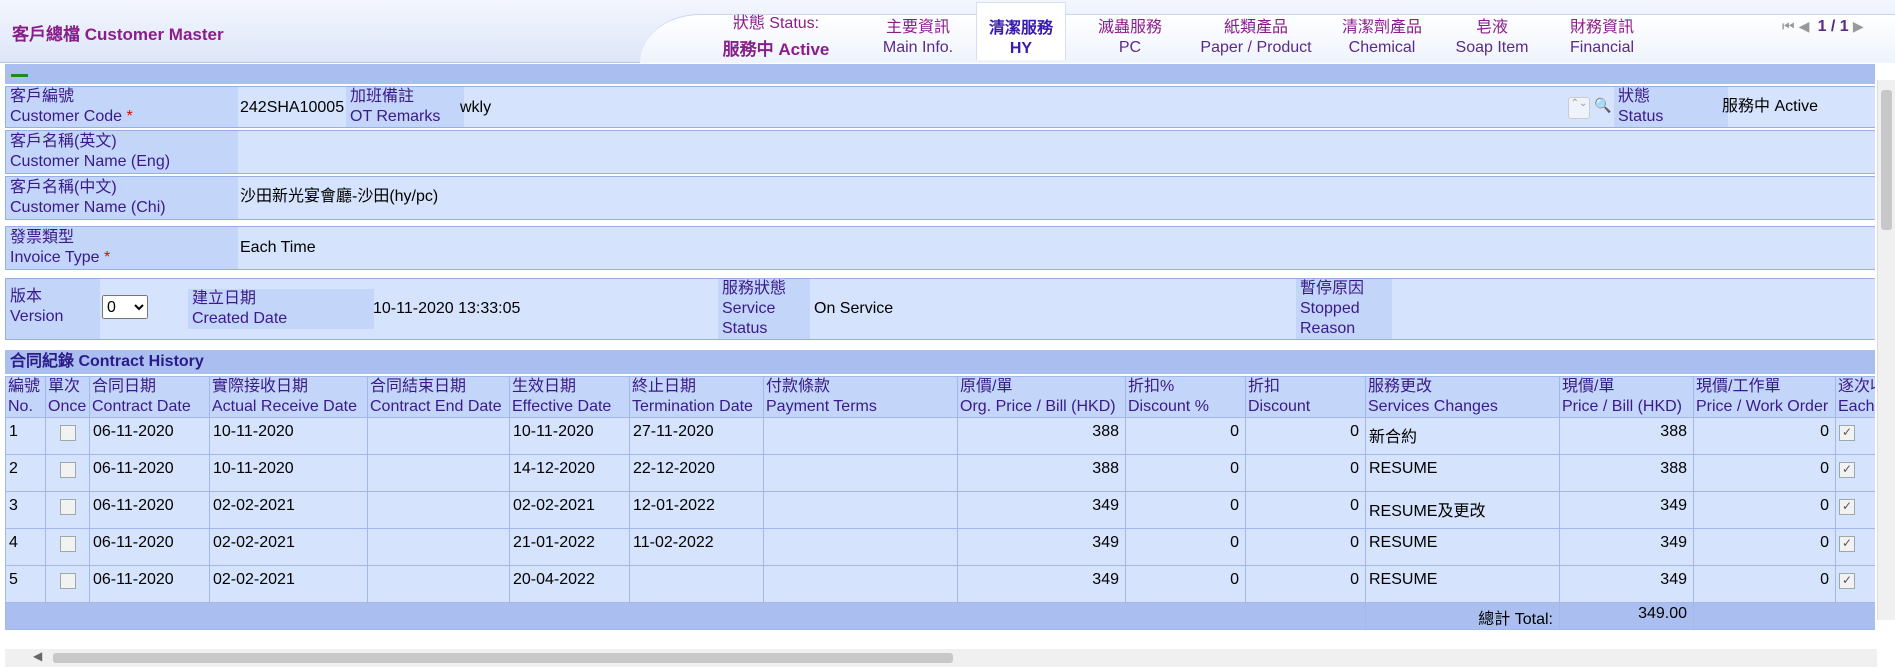 The height and width of the screenshot is (667, 1895). I want to click on col-actual-receive-date: 實際接收日期 Actual Receive Date, so click(288, 397).